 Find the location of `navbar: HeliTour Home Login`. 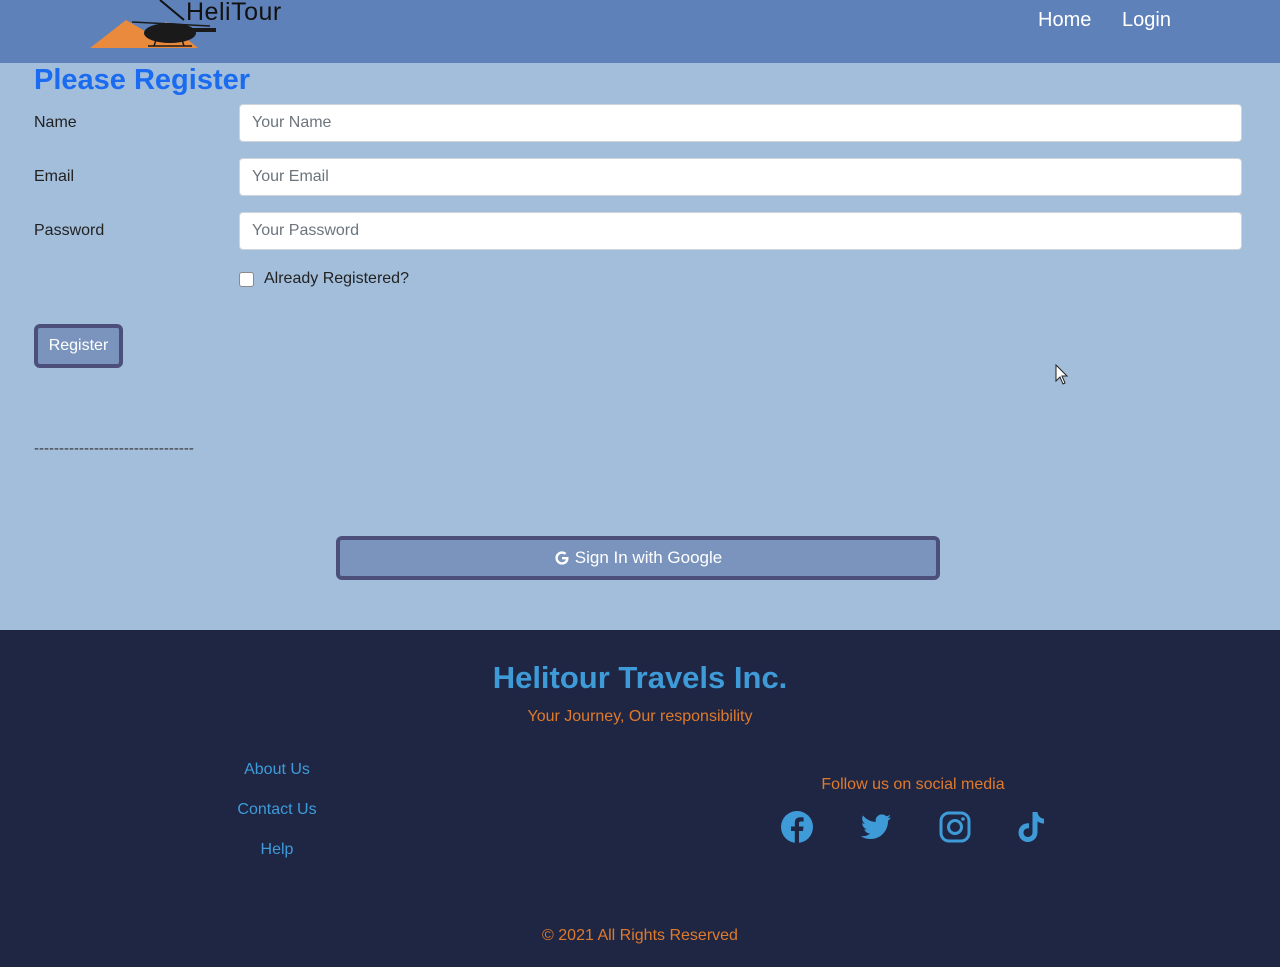

navbar: HeliTour Home Login is located at coordinates (640, 31).